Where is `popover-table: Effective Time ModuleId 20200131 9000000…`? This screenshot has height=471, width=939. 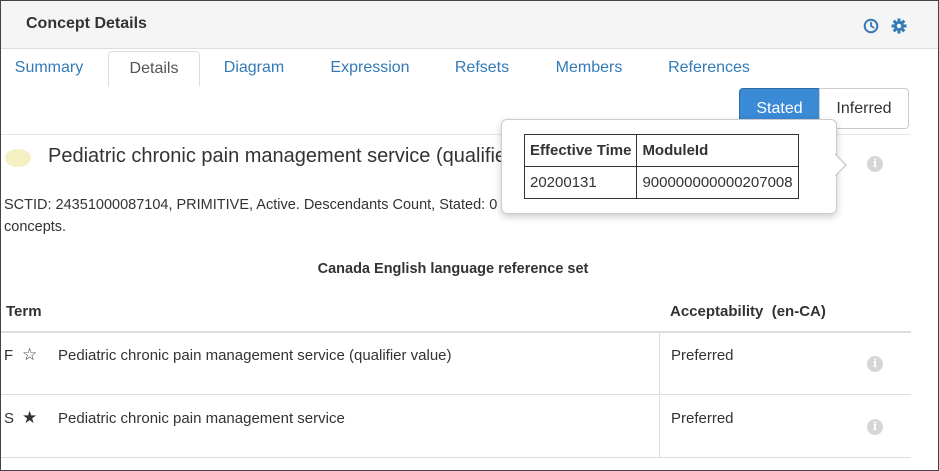
popover-table: Effective Time ModuleId 20200131 9000000… is located at coordinates (661, 166).